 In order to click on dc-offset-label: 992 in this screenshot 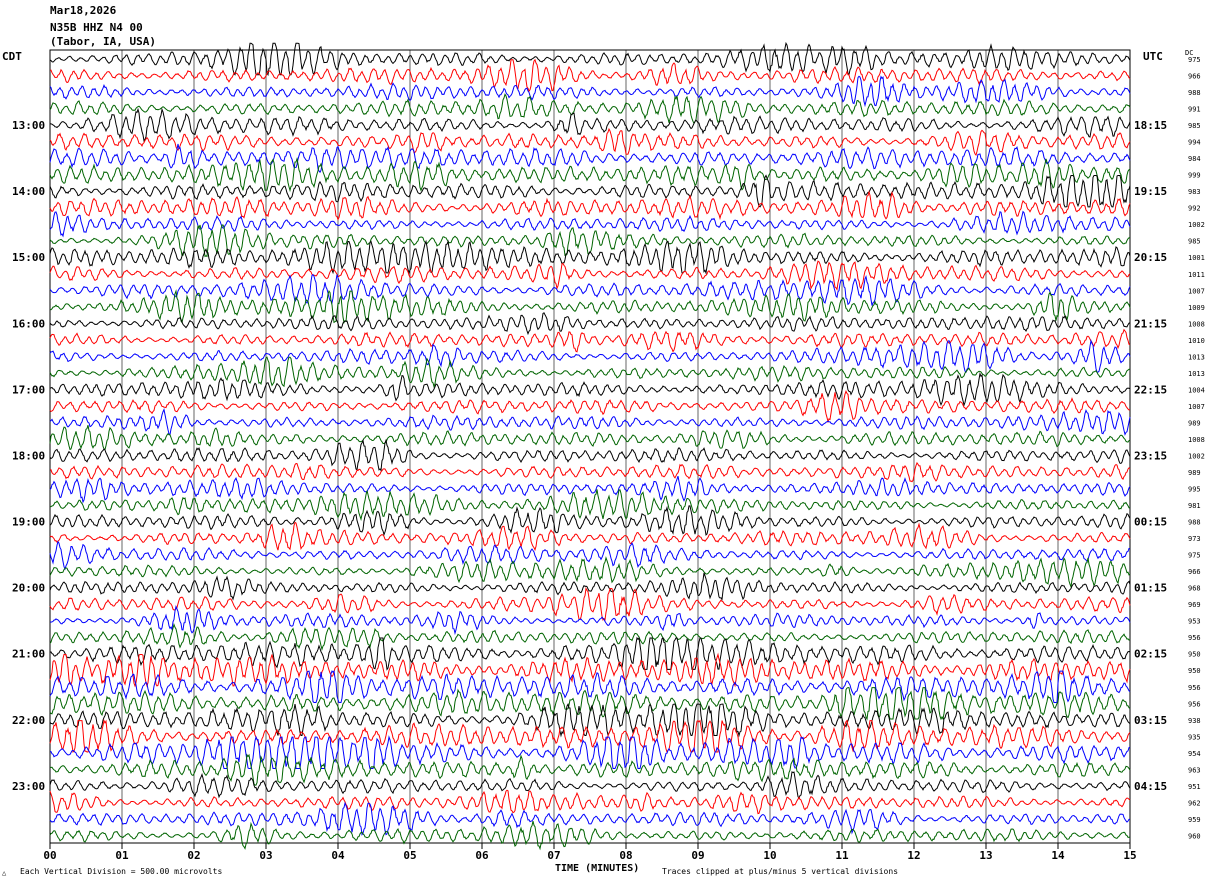, I will do `click(1194, 209)`.